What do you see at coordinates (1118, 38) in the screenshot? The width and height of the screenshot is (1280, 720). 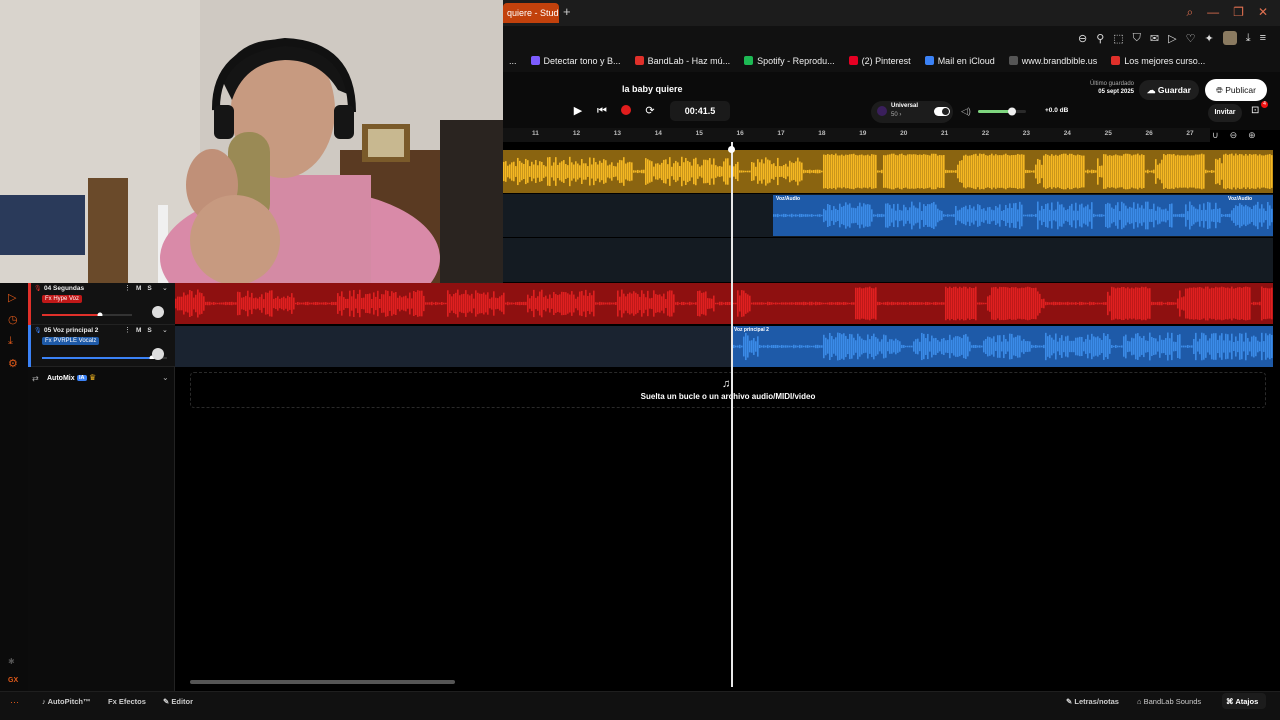 I see `crop-icon: ⬚` at bounding box center [1118, 38].